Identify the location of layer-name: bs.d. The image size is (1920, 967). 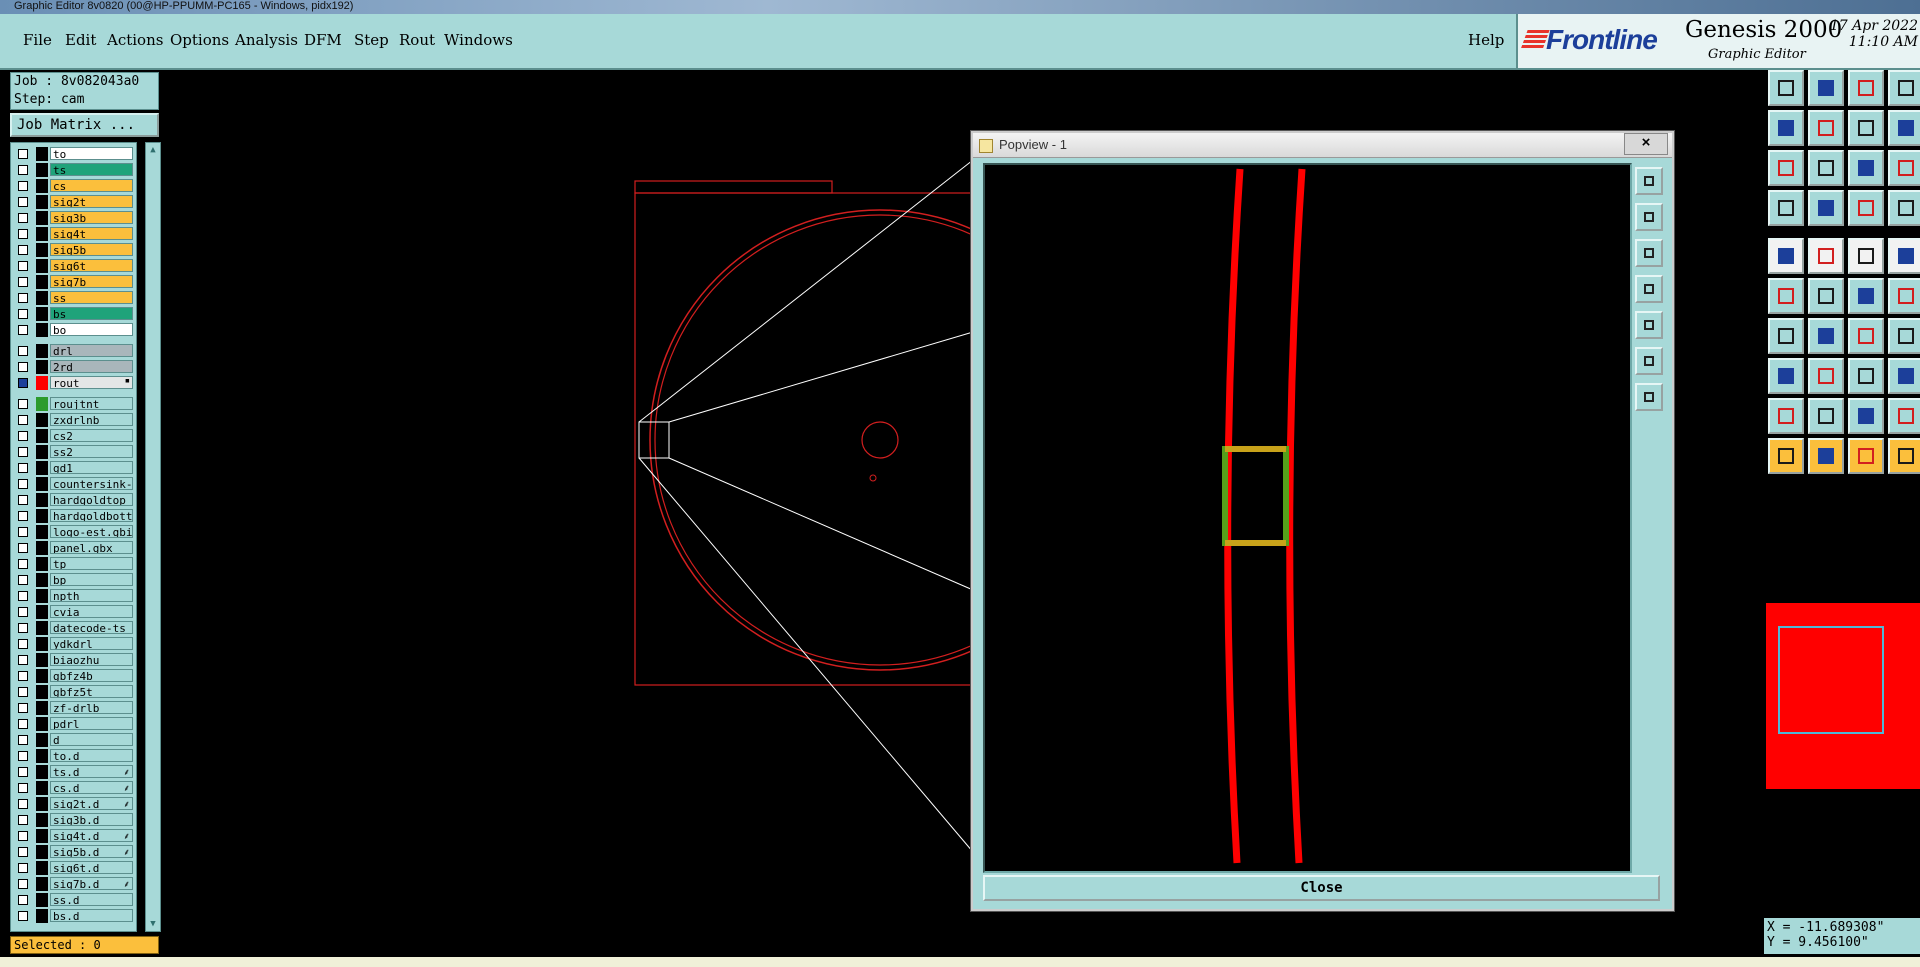
(91, 915).